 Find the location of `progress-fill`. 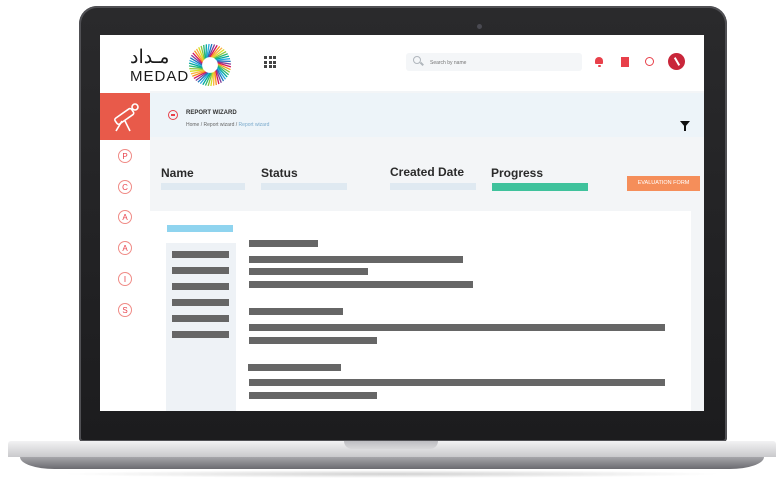

progress-fill is located at coordinates (540, 187).